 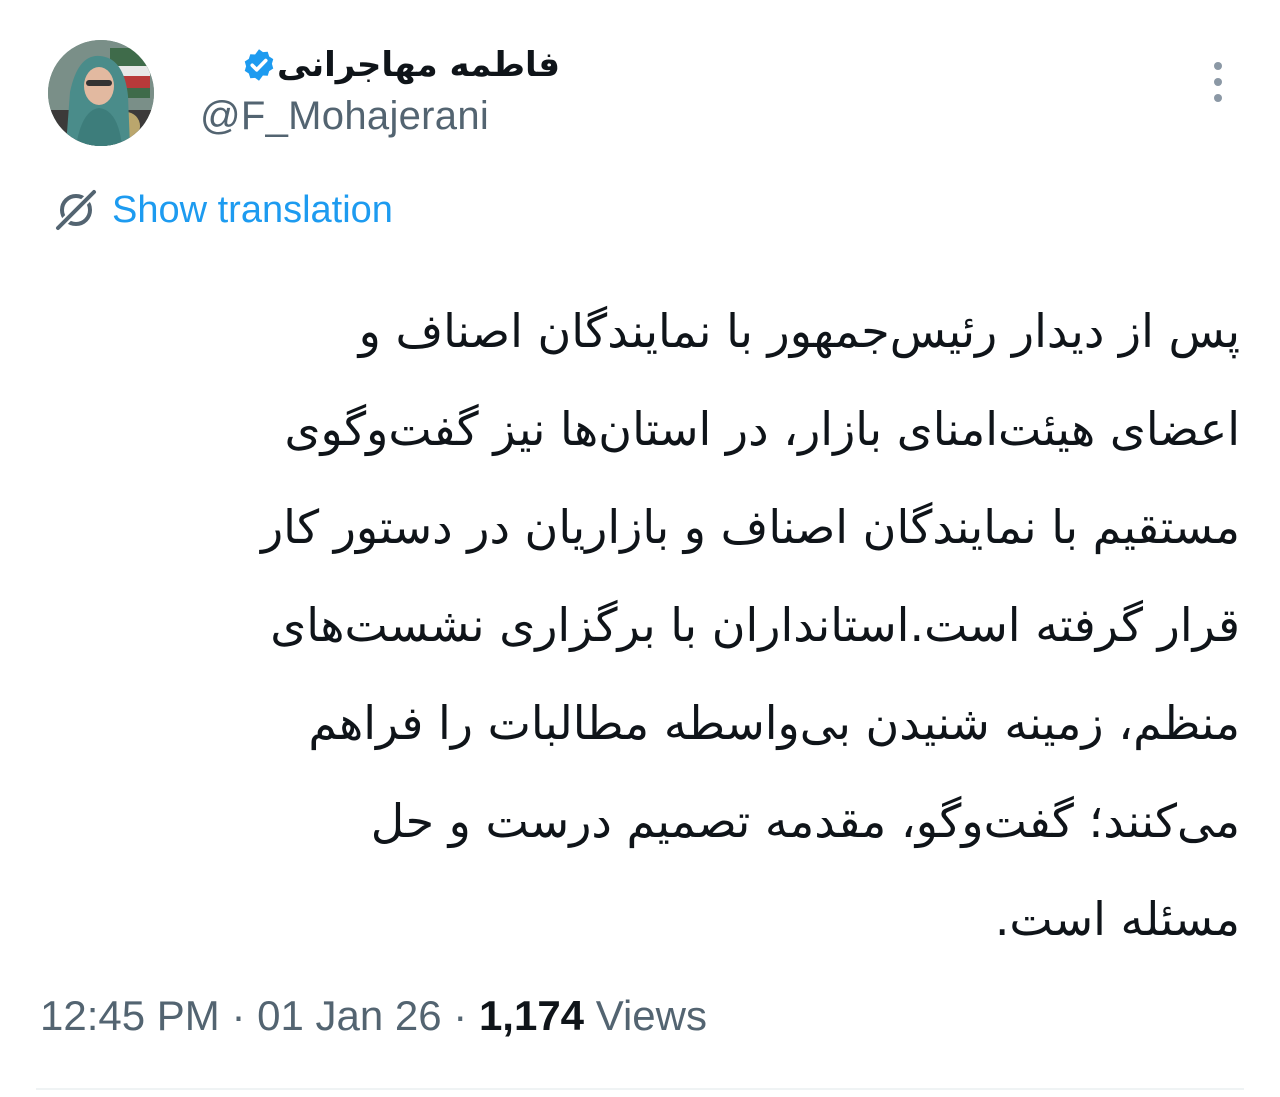 What do you see at coordinates (418, 65) in the screenshot?
I see `display-name: فاطمه مهاجرانی` at bounding box center [418, 65].